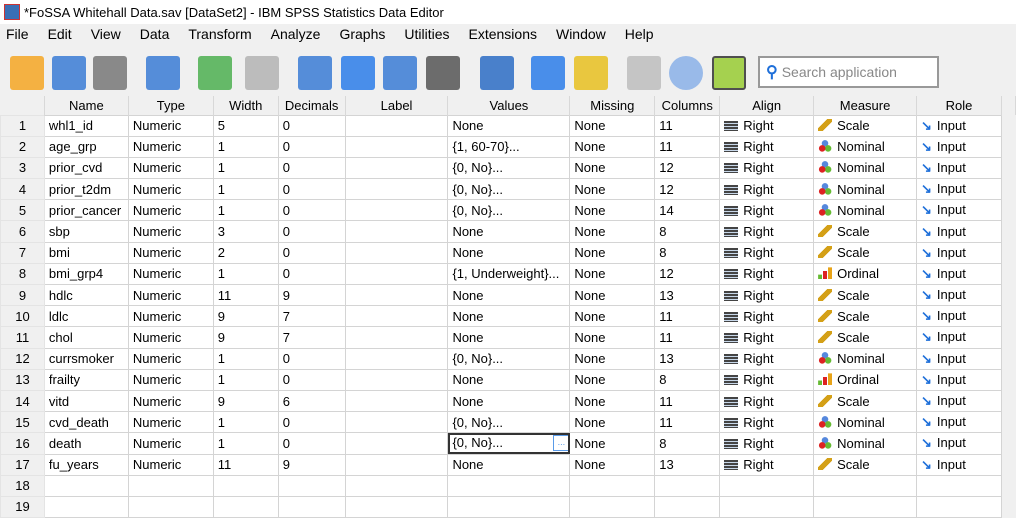 The width and height of the screenshot is (1016, 518). What do you see at coordinates (865, 252) in the screenshot?
I see `cell-measure: Scale` at bounding box center [865, 252].